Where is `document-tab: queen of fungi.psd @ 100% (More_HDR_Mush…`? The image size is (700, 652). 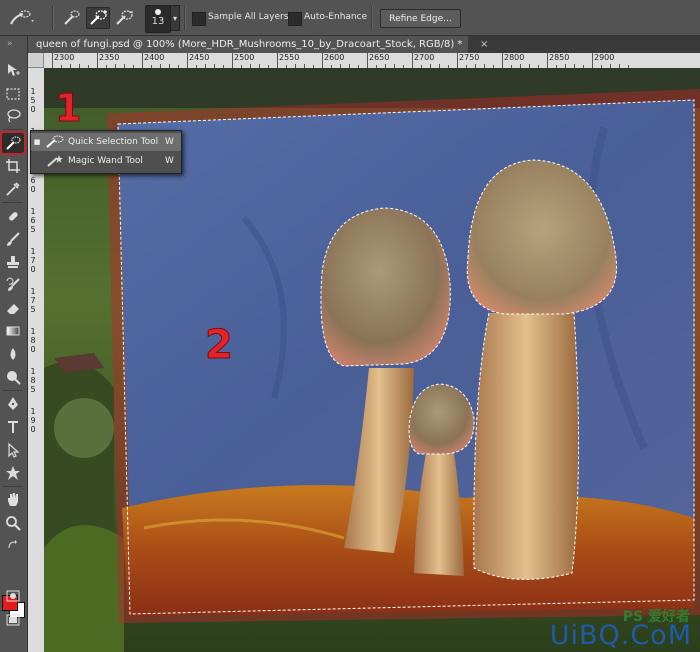 document-tab: queen of fungi.psd @ 100% (More_HDR_Mush… is located at coordinates (248, 44).